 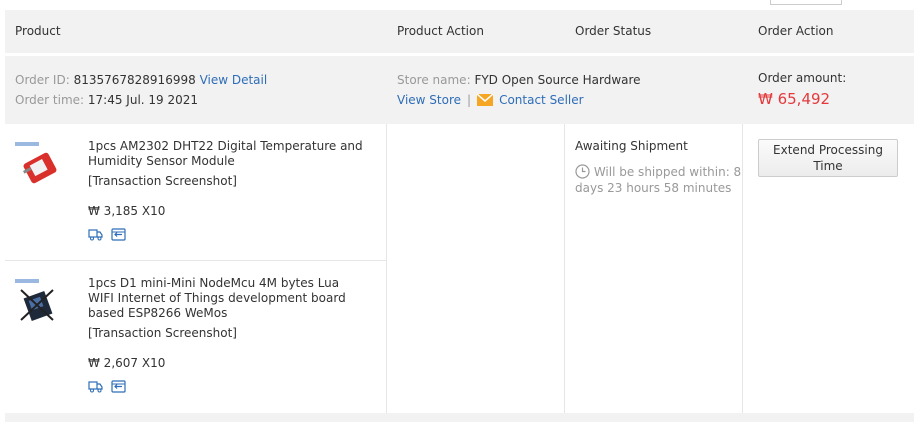 What do you see at coordinates (50, 100) in the screenshot?
I see `order-time-label: Order time:` at bounding box center [50, 100].